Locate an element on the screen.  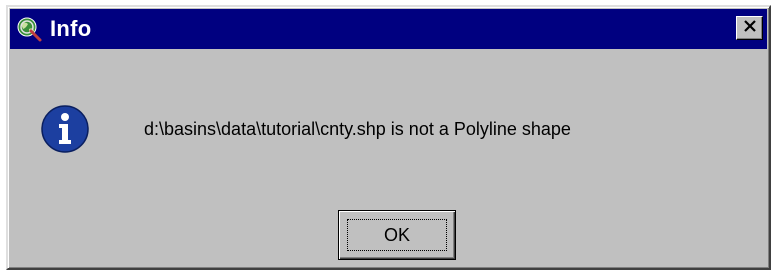
dialog-title: Info is located at coordinates (71, 28).